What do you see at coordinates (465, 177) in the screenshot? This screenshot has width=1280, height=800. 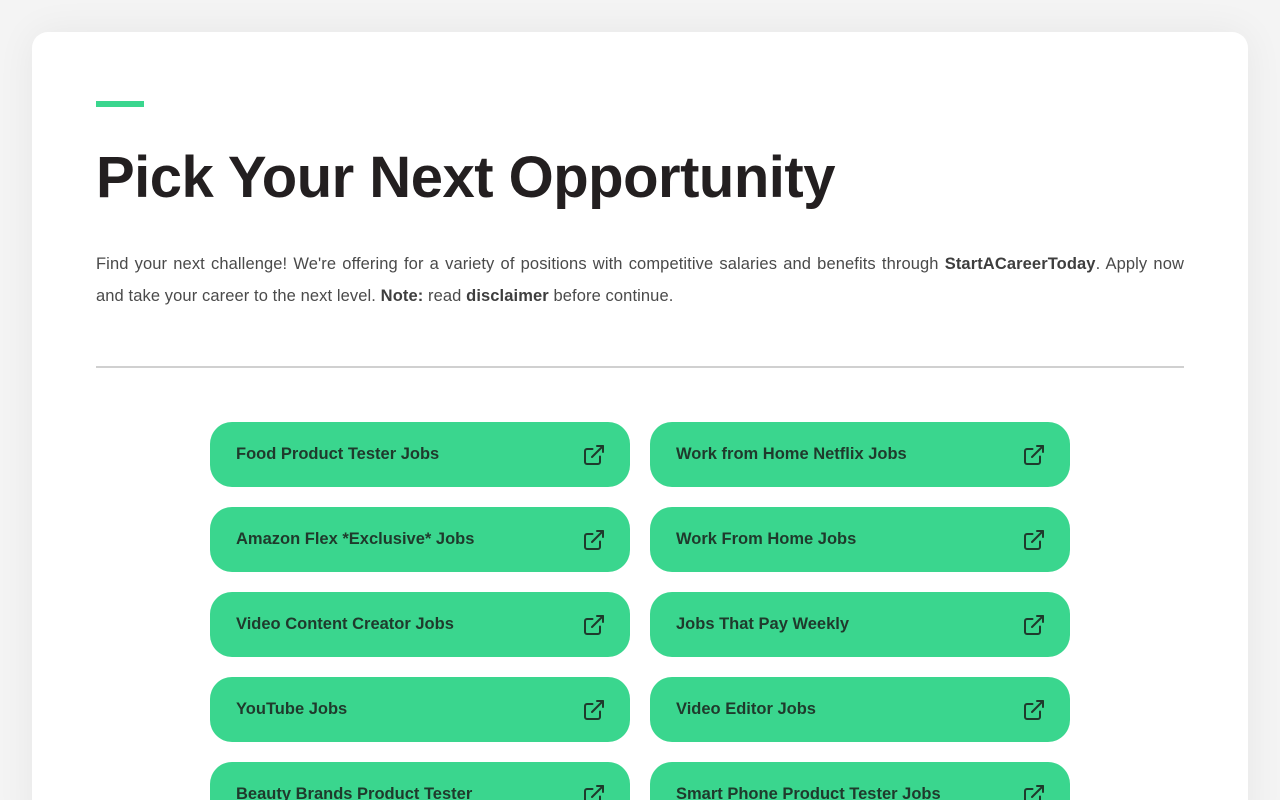 I see `page-title: Pick Your Next Opportunity` at bounding box center [465, 177].